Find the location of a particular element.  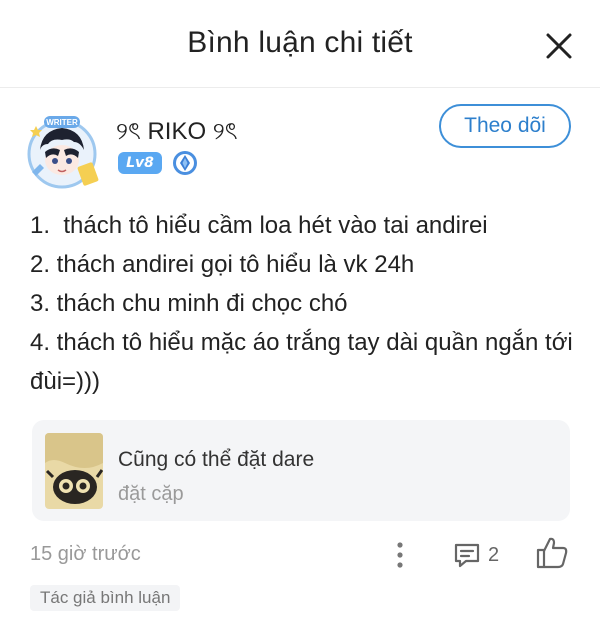

close-icon is located at coordinates (559, 46).